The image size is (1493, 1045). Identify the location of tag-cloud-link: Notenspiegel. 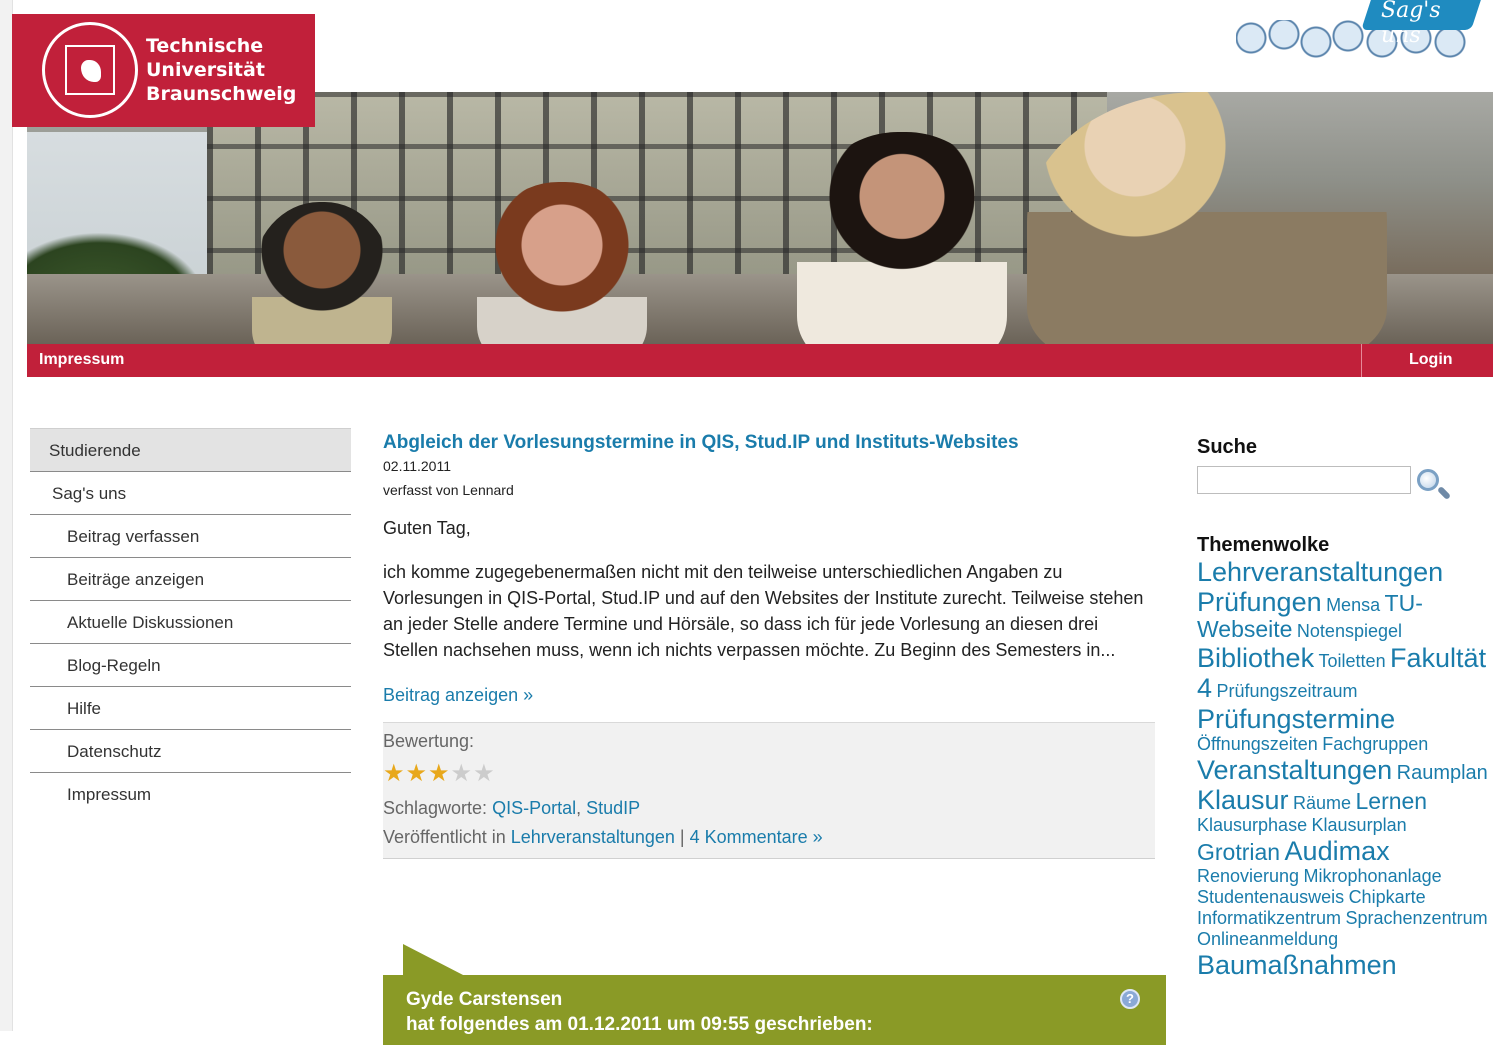
(1349, 631).